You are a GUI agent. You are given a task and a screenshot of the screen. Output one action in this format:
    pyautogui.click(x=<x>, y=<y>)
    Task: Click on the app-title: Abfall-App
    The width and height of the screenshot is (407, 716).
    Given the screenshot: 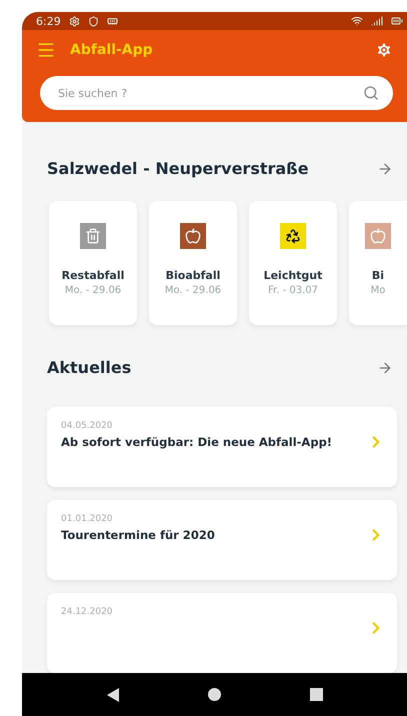 What is the action you would take?
    pyautogui.click(x=112, y=50)
    